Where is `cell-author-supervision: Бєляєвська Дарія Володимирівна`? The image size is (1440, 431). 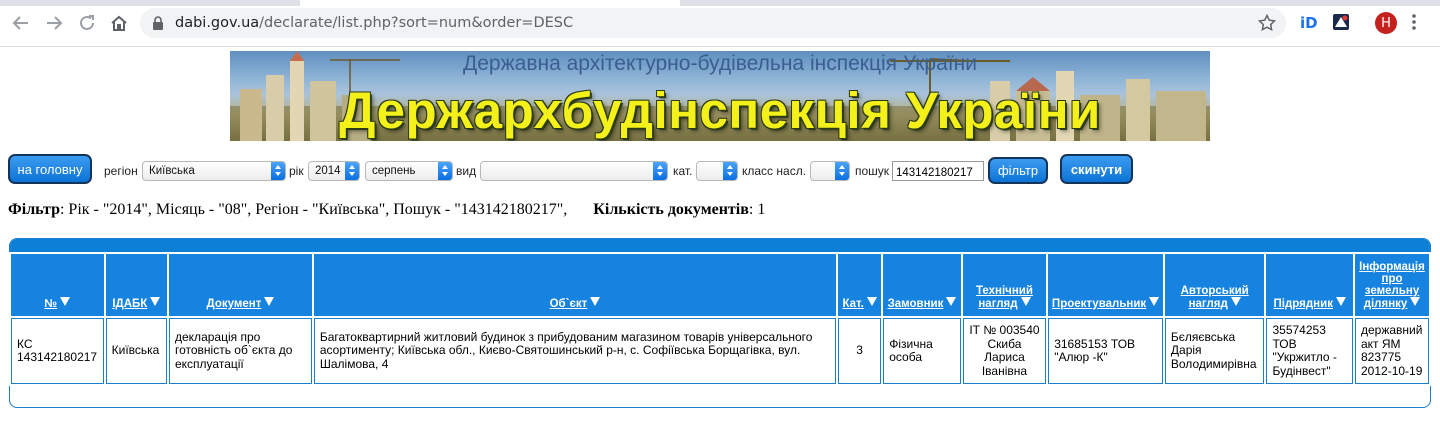 cell-author-supervision: Бєляєвська Дарія Володимирівна is located at coordinates (1214, 351).